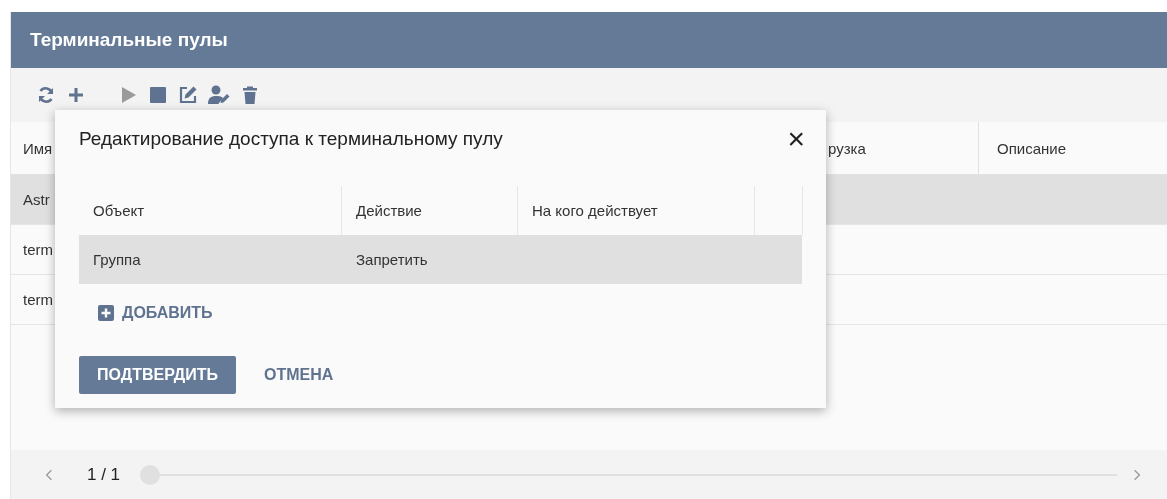 The height and width of the screenshot is (499, 1167). Describe the element at coordinates (796, 139) in the screenshot. I see `close-button: ×` at that location.